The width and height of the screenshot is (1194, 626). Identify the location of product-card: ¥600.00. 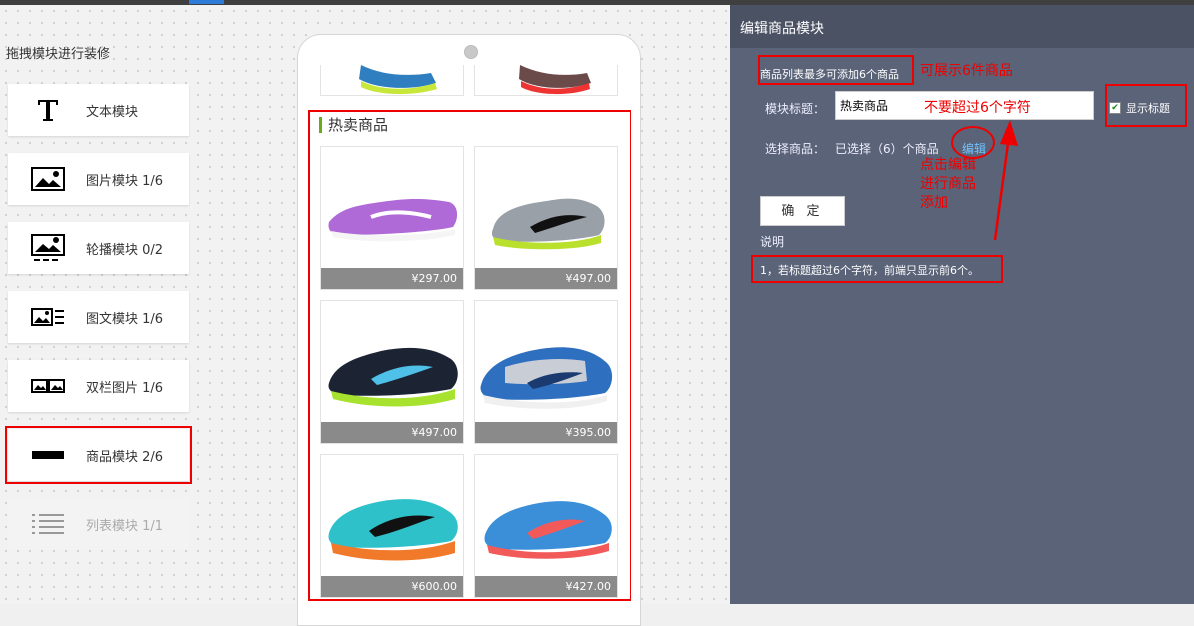
(392, 526).